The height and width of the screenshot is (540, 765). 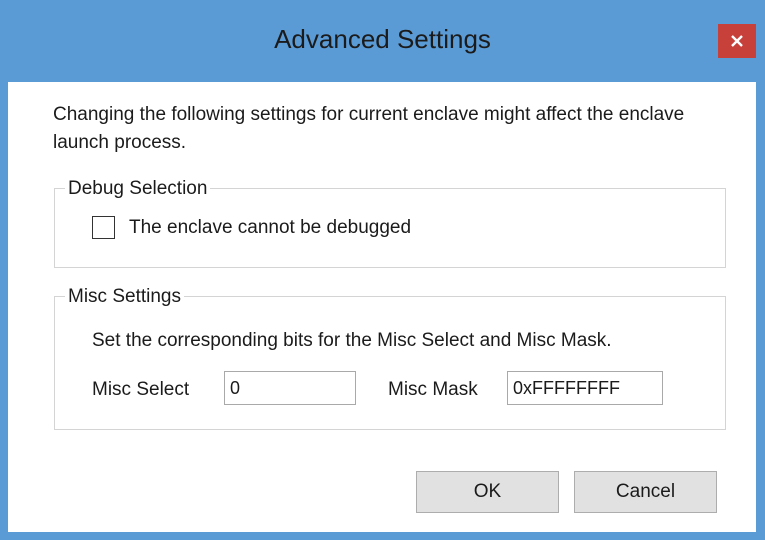 I want to click on misc-select-input: 0, so click(x=290, y=388).